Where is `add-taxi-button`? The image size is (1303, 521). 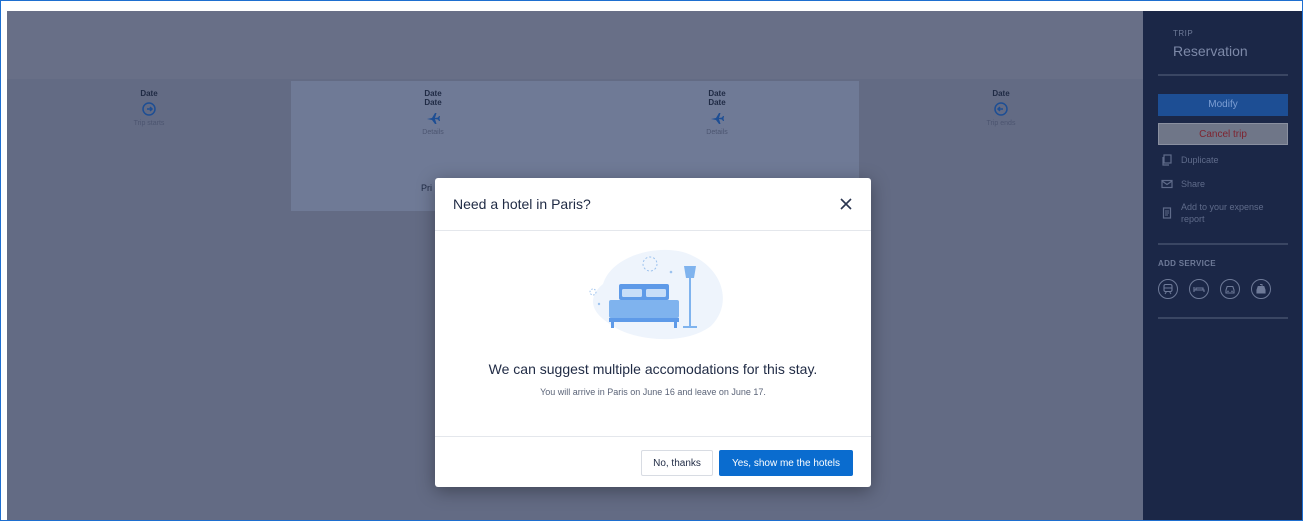
add-taxi-button is located at coordinates (1261, 289).